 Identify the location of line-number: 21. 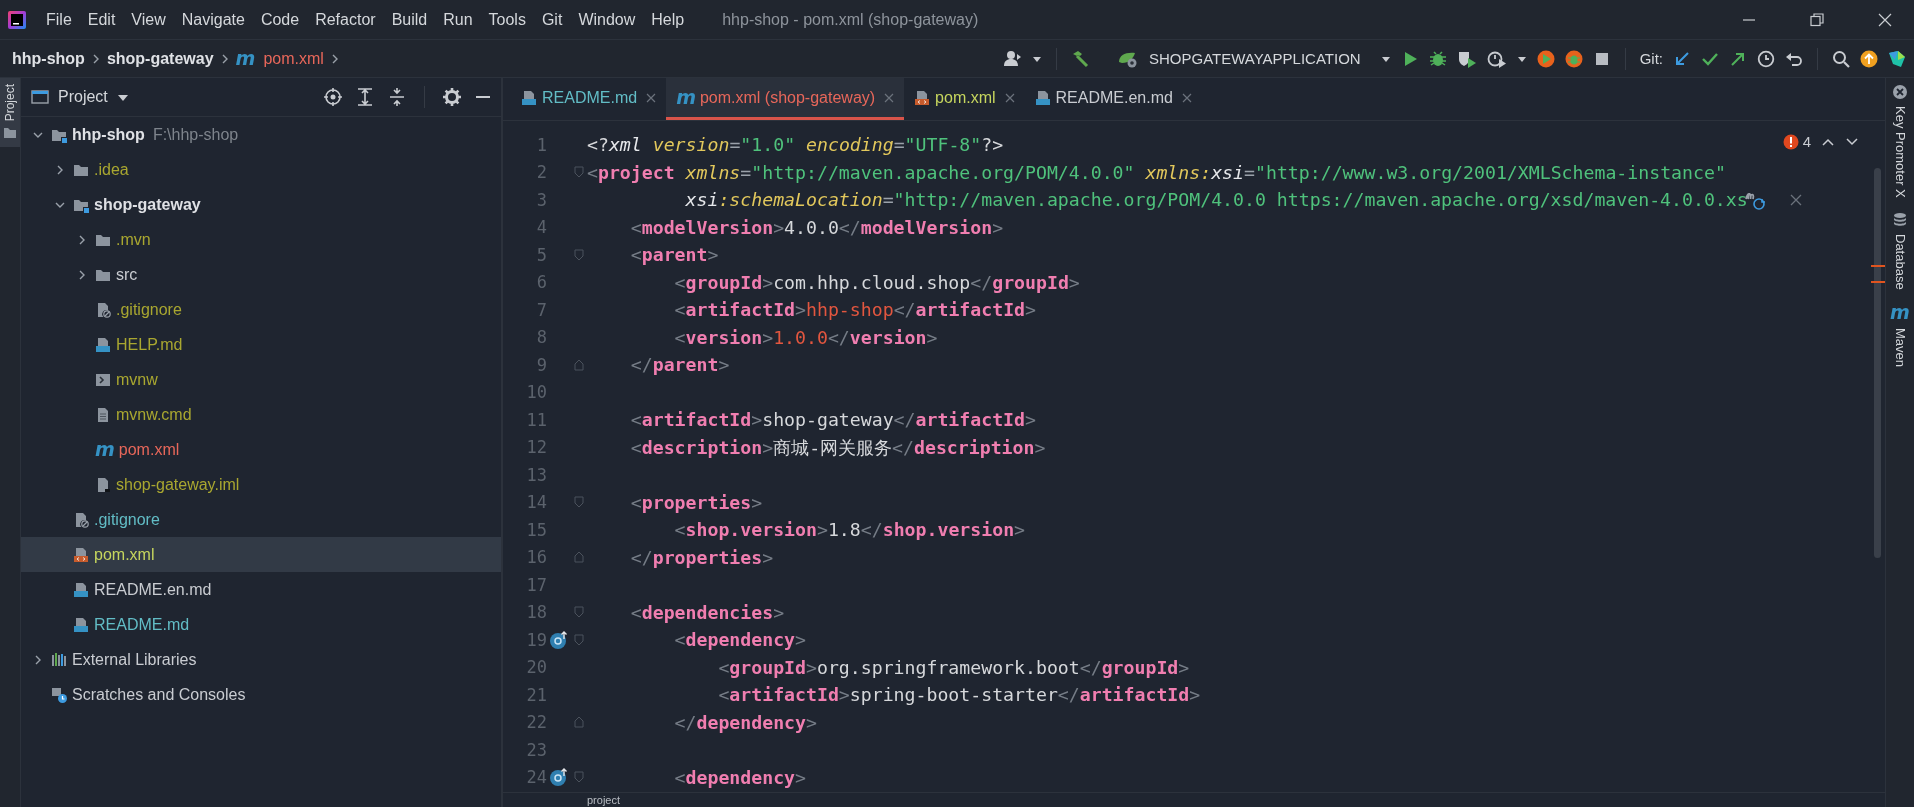
(536, 694).